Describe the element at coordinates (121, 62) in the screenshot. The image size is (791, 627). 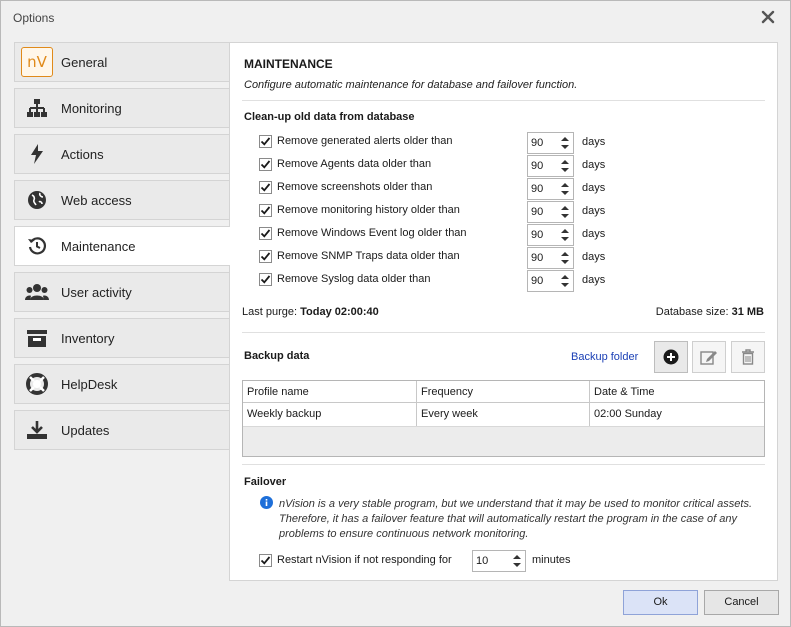
I see `sidebar-item-general: nV General` at that location.